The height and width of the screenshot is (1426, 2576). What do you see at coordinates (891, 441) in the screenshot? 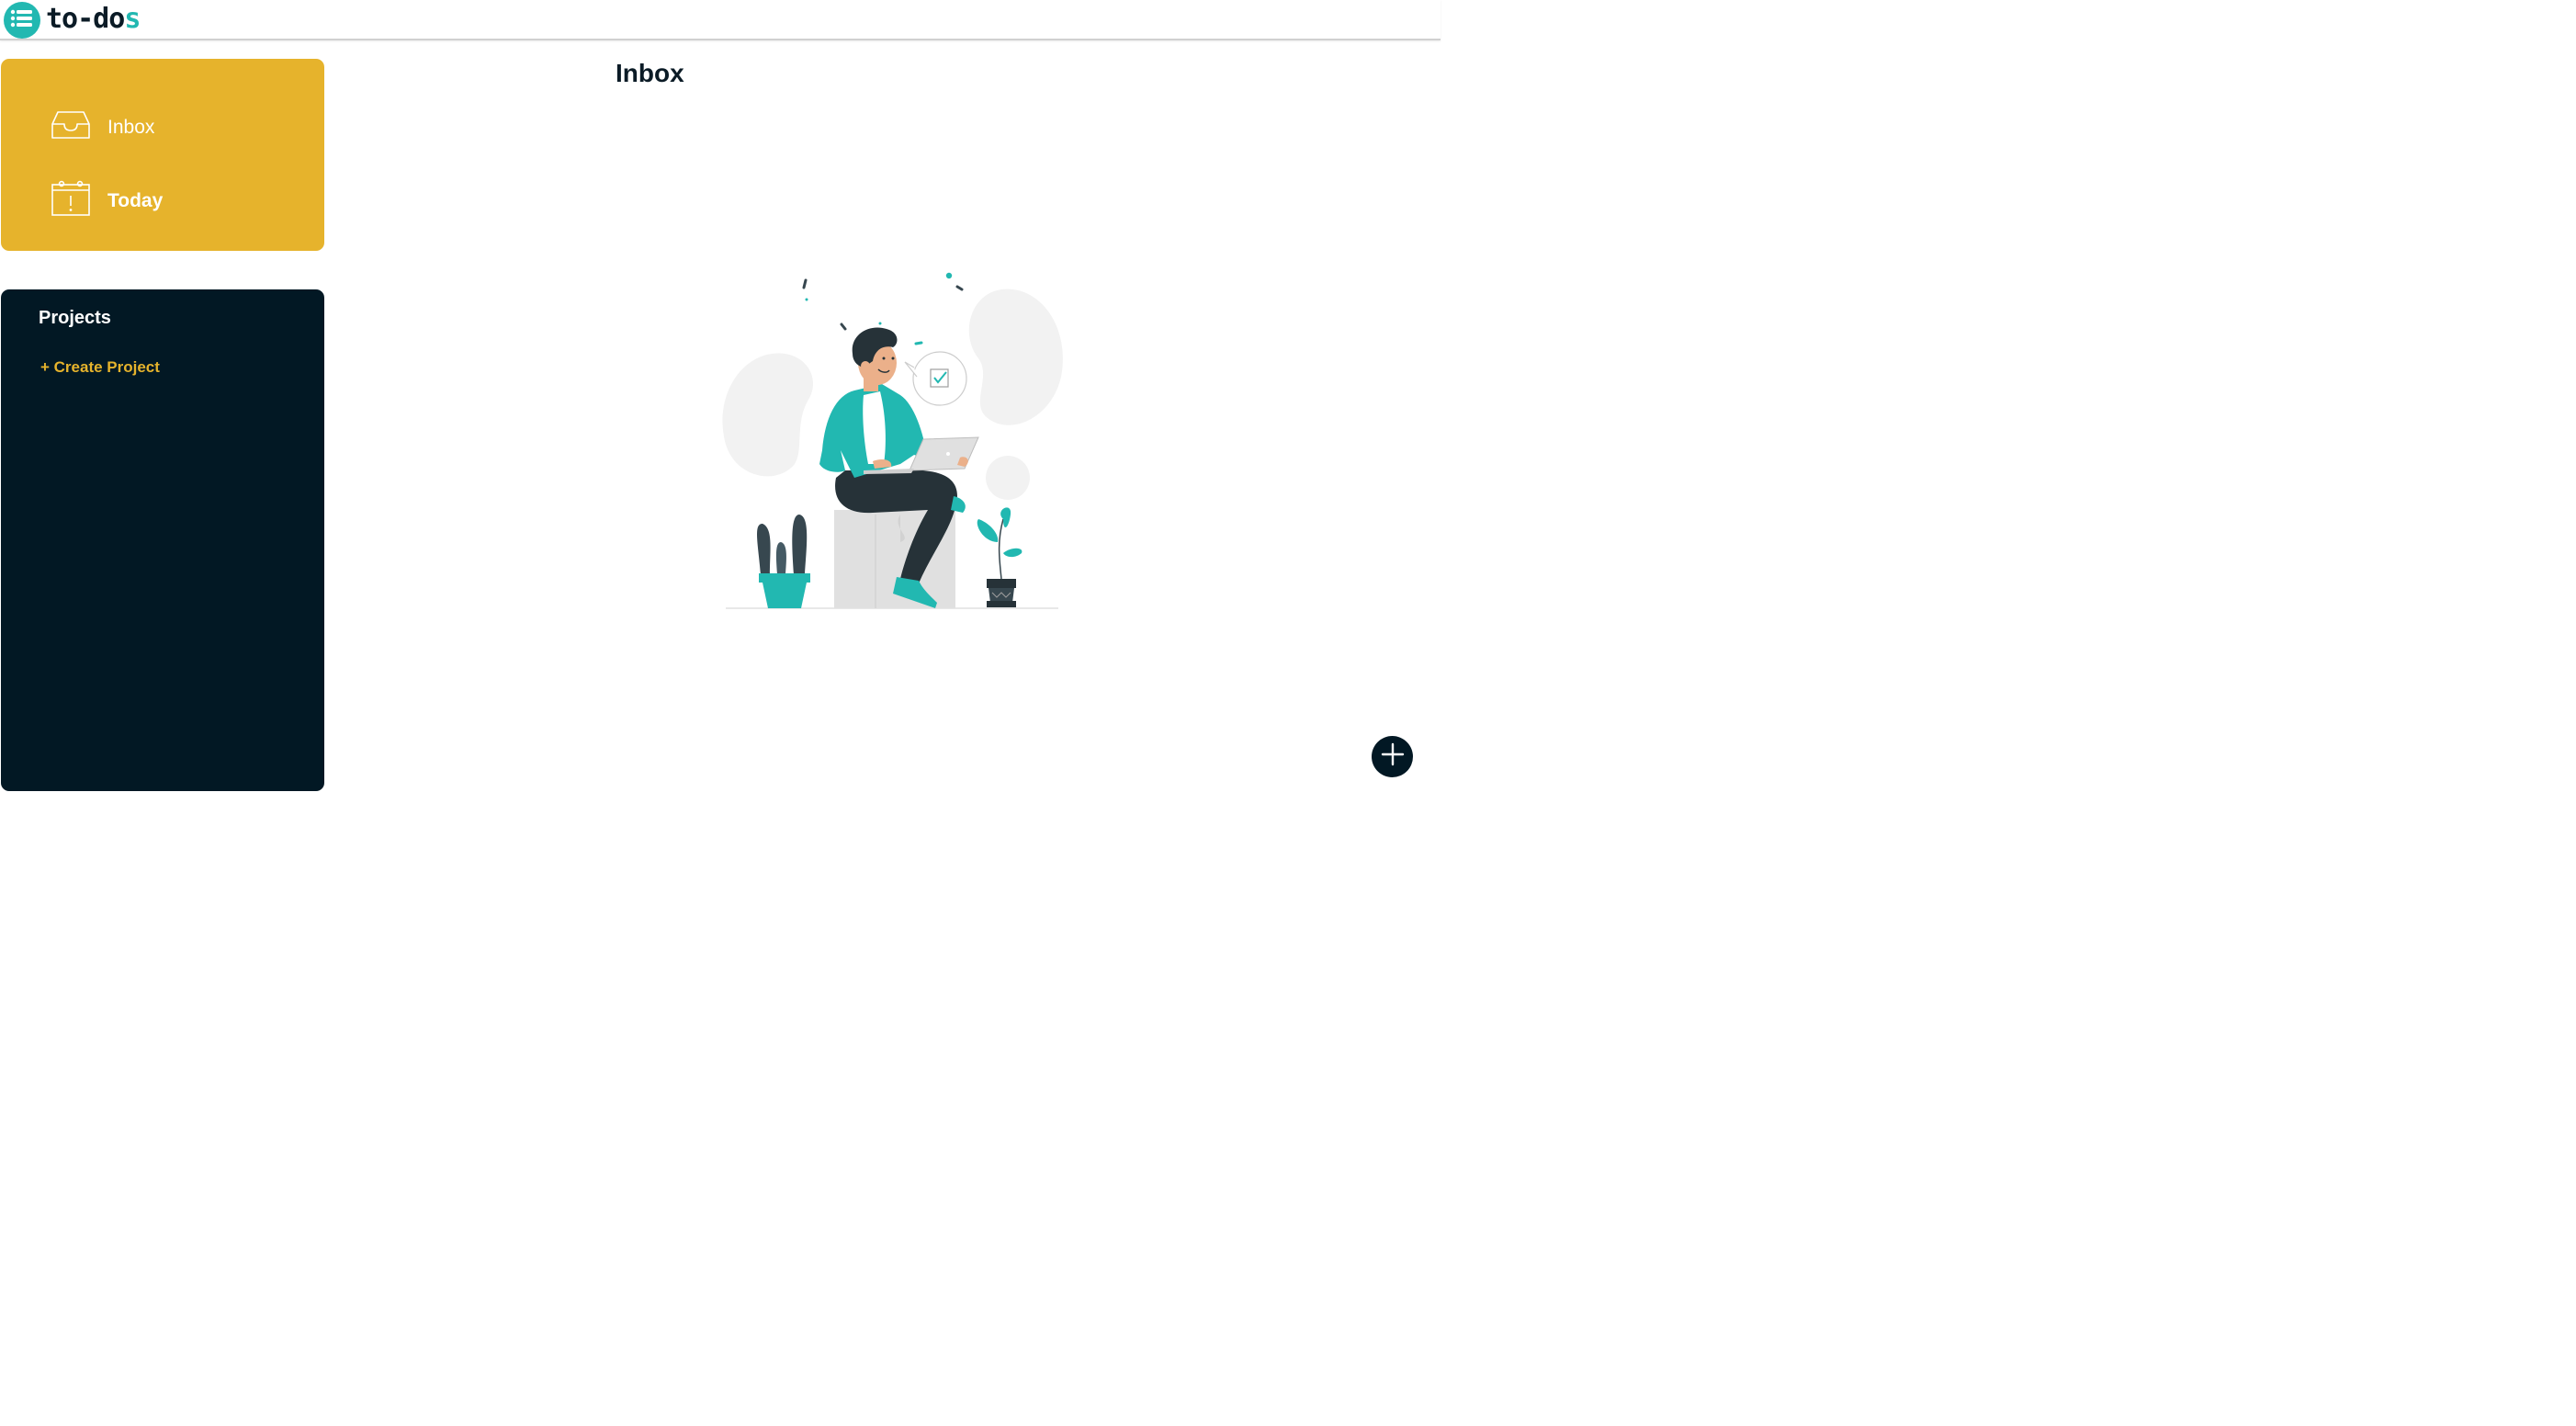
I see `empty-state-illustration` at bounding box center [891, 441].